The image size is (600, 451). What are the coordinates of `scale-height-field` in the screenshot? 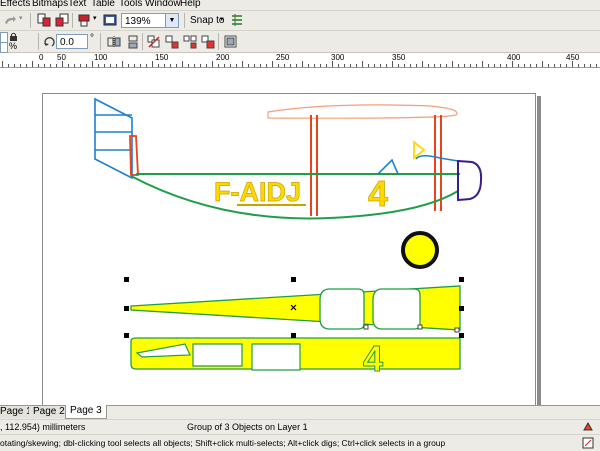 It's located at (4, 47).